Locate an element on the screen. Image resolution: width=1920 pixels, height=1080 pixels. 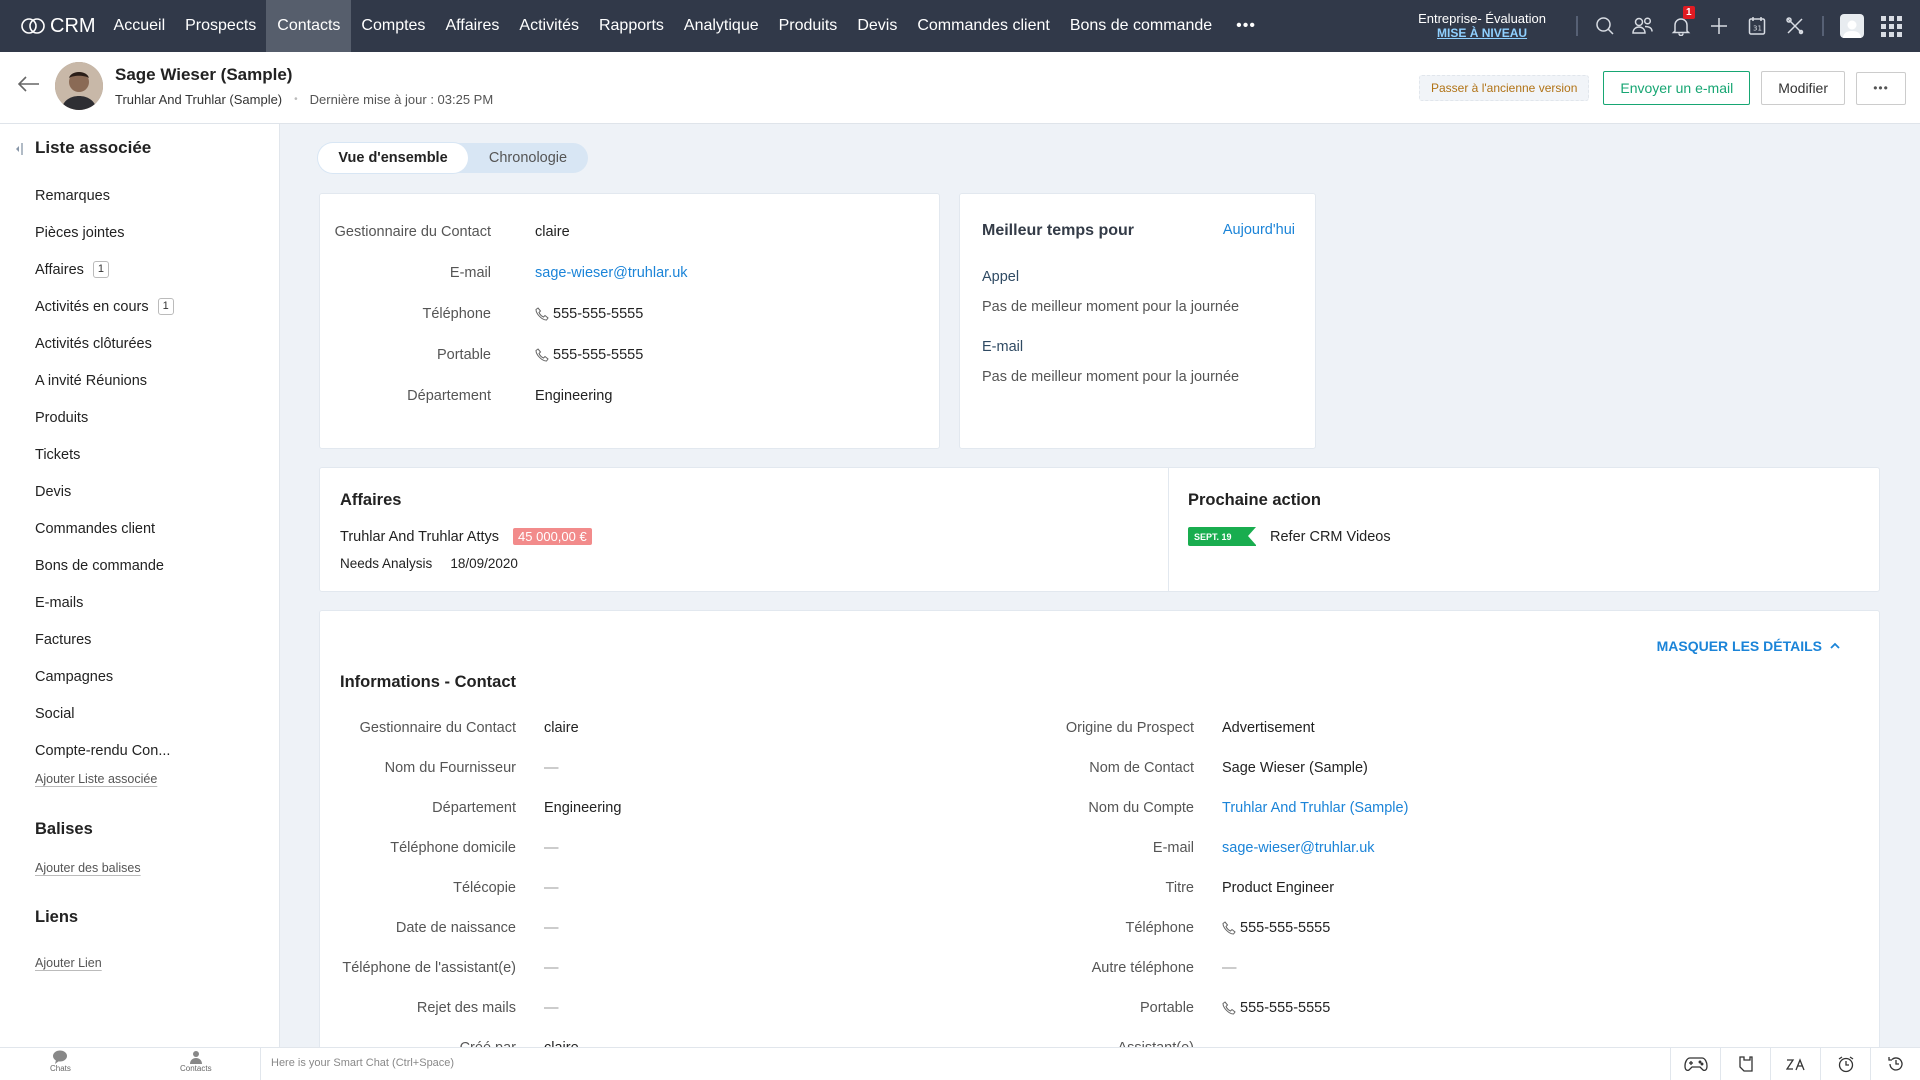
user-avatar is located at coordinates (1852, 26).